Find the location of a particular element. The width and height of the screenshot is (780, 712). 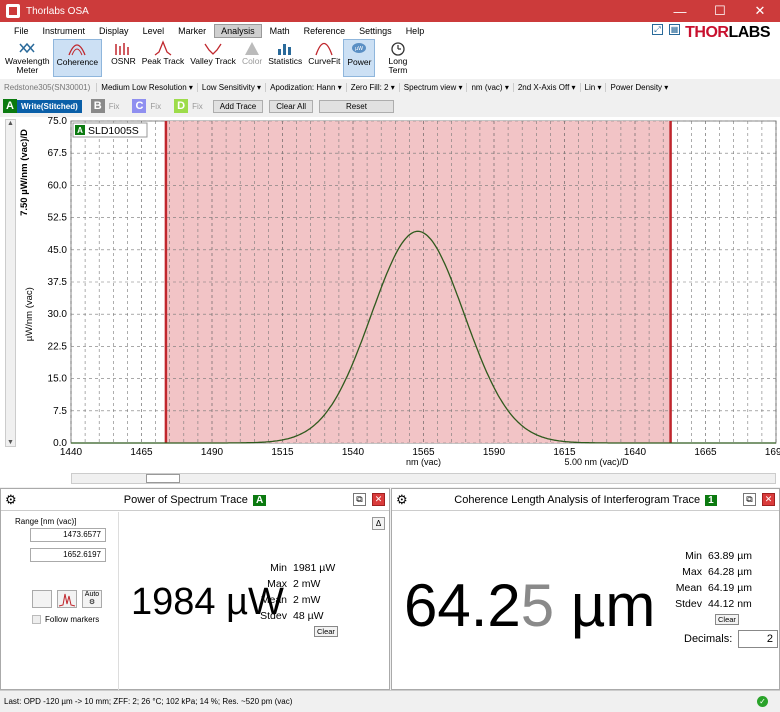

ribbon-wavelength-meter: Wavelength Meter is located at coordinates (27, 58).